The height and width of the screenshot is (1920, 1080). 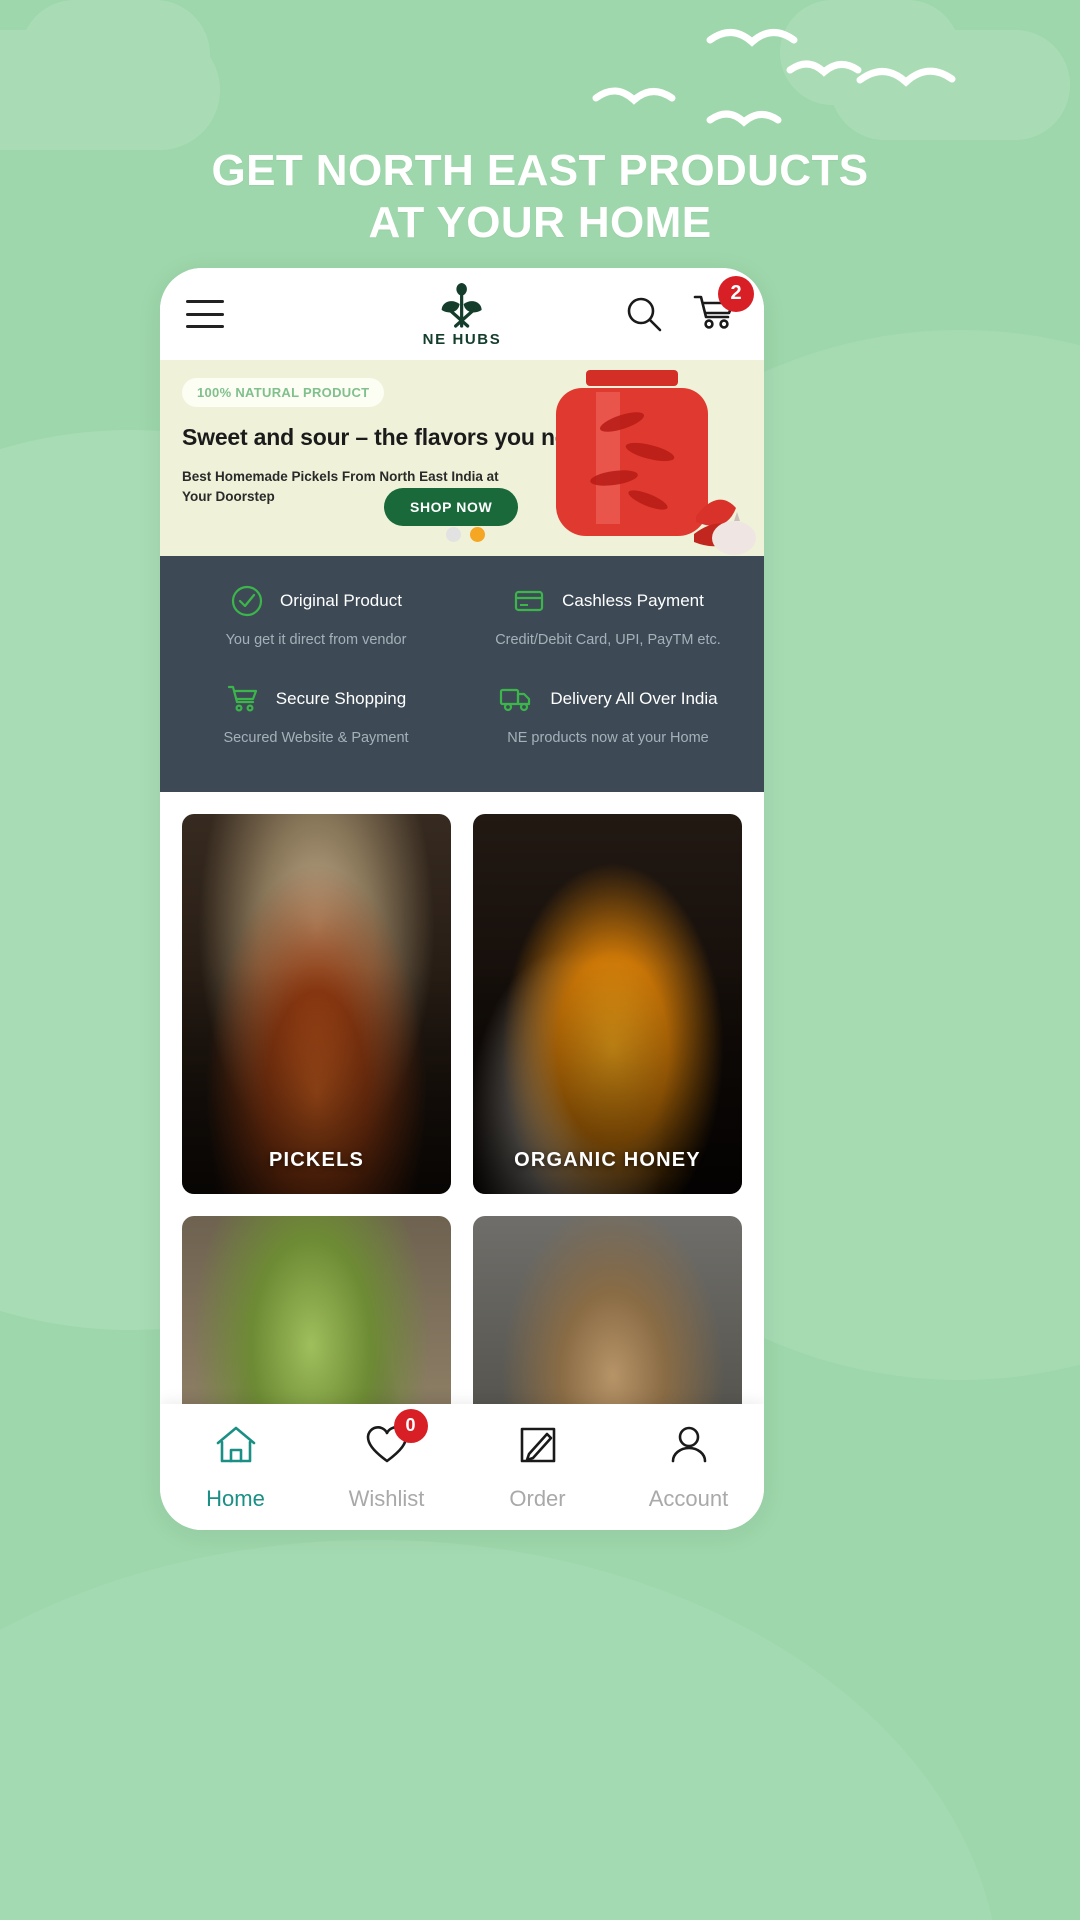 I want to click on cart-count-badge: 2, so click(x=736, y=293).